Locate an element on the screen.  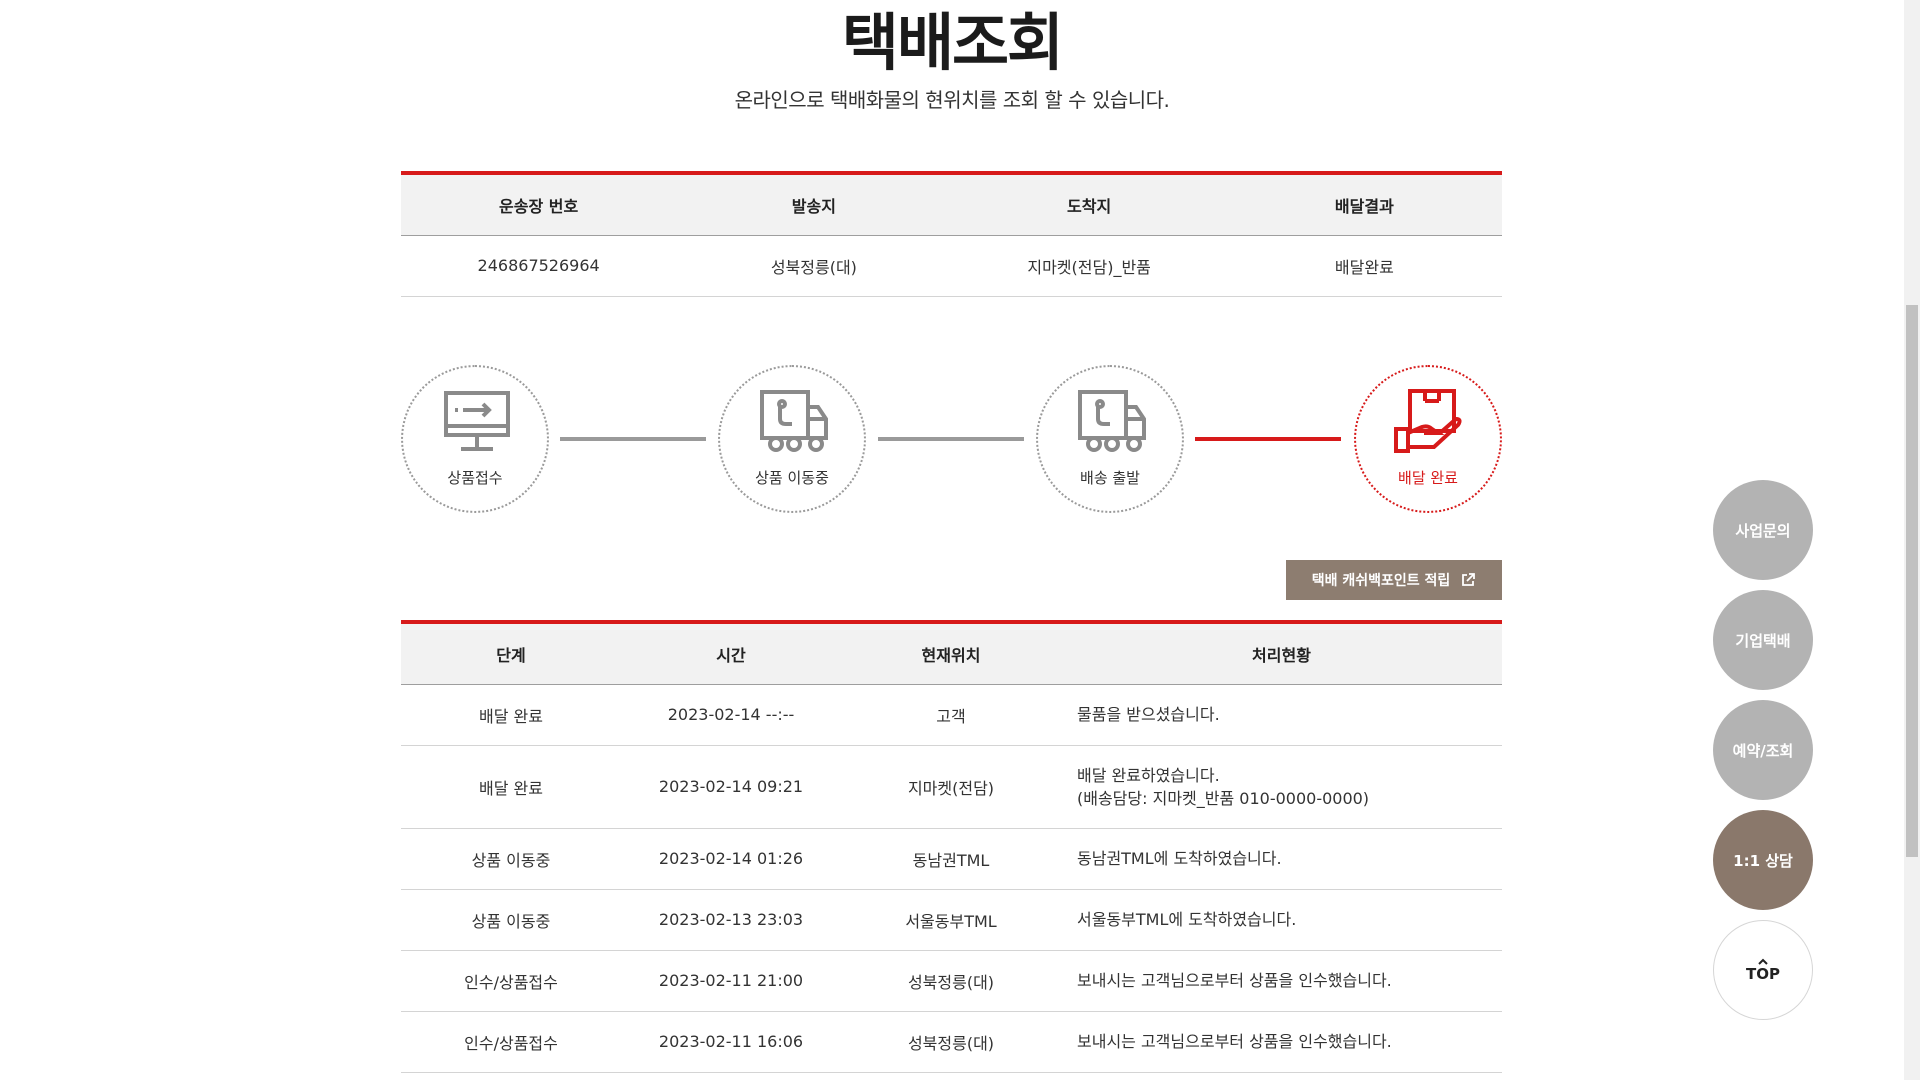
scroll-top-button: TOP is located at coordinates (1763, 970).